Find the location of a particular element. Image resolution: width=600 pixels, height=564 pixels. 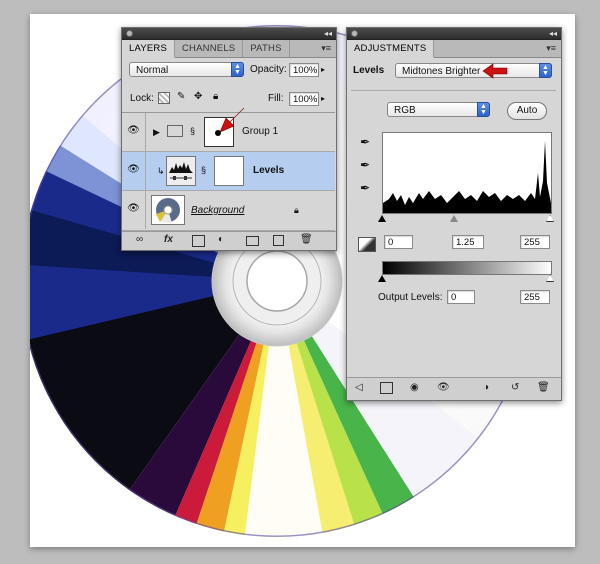

adjustments-footer: ◁ ◉ 👁︎ ◑ ↺ 🗑︎ is located at coordinates (454, 388).